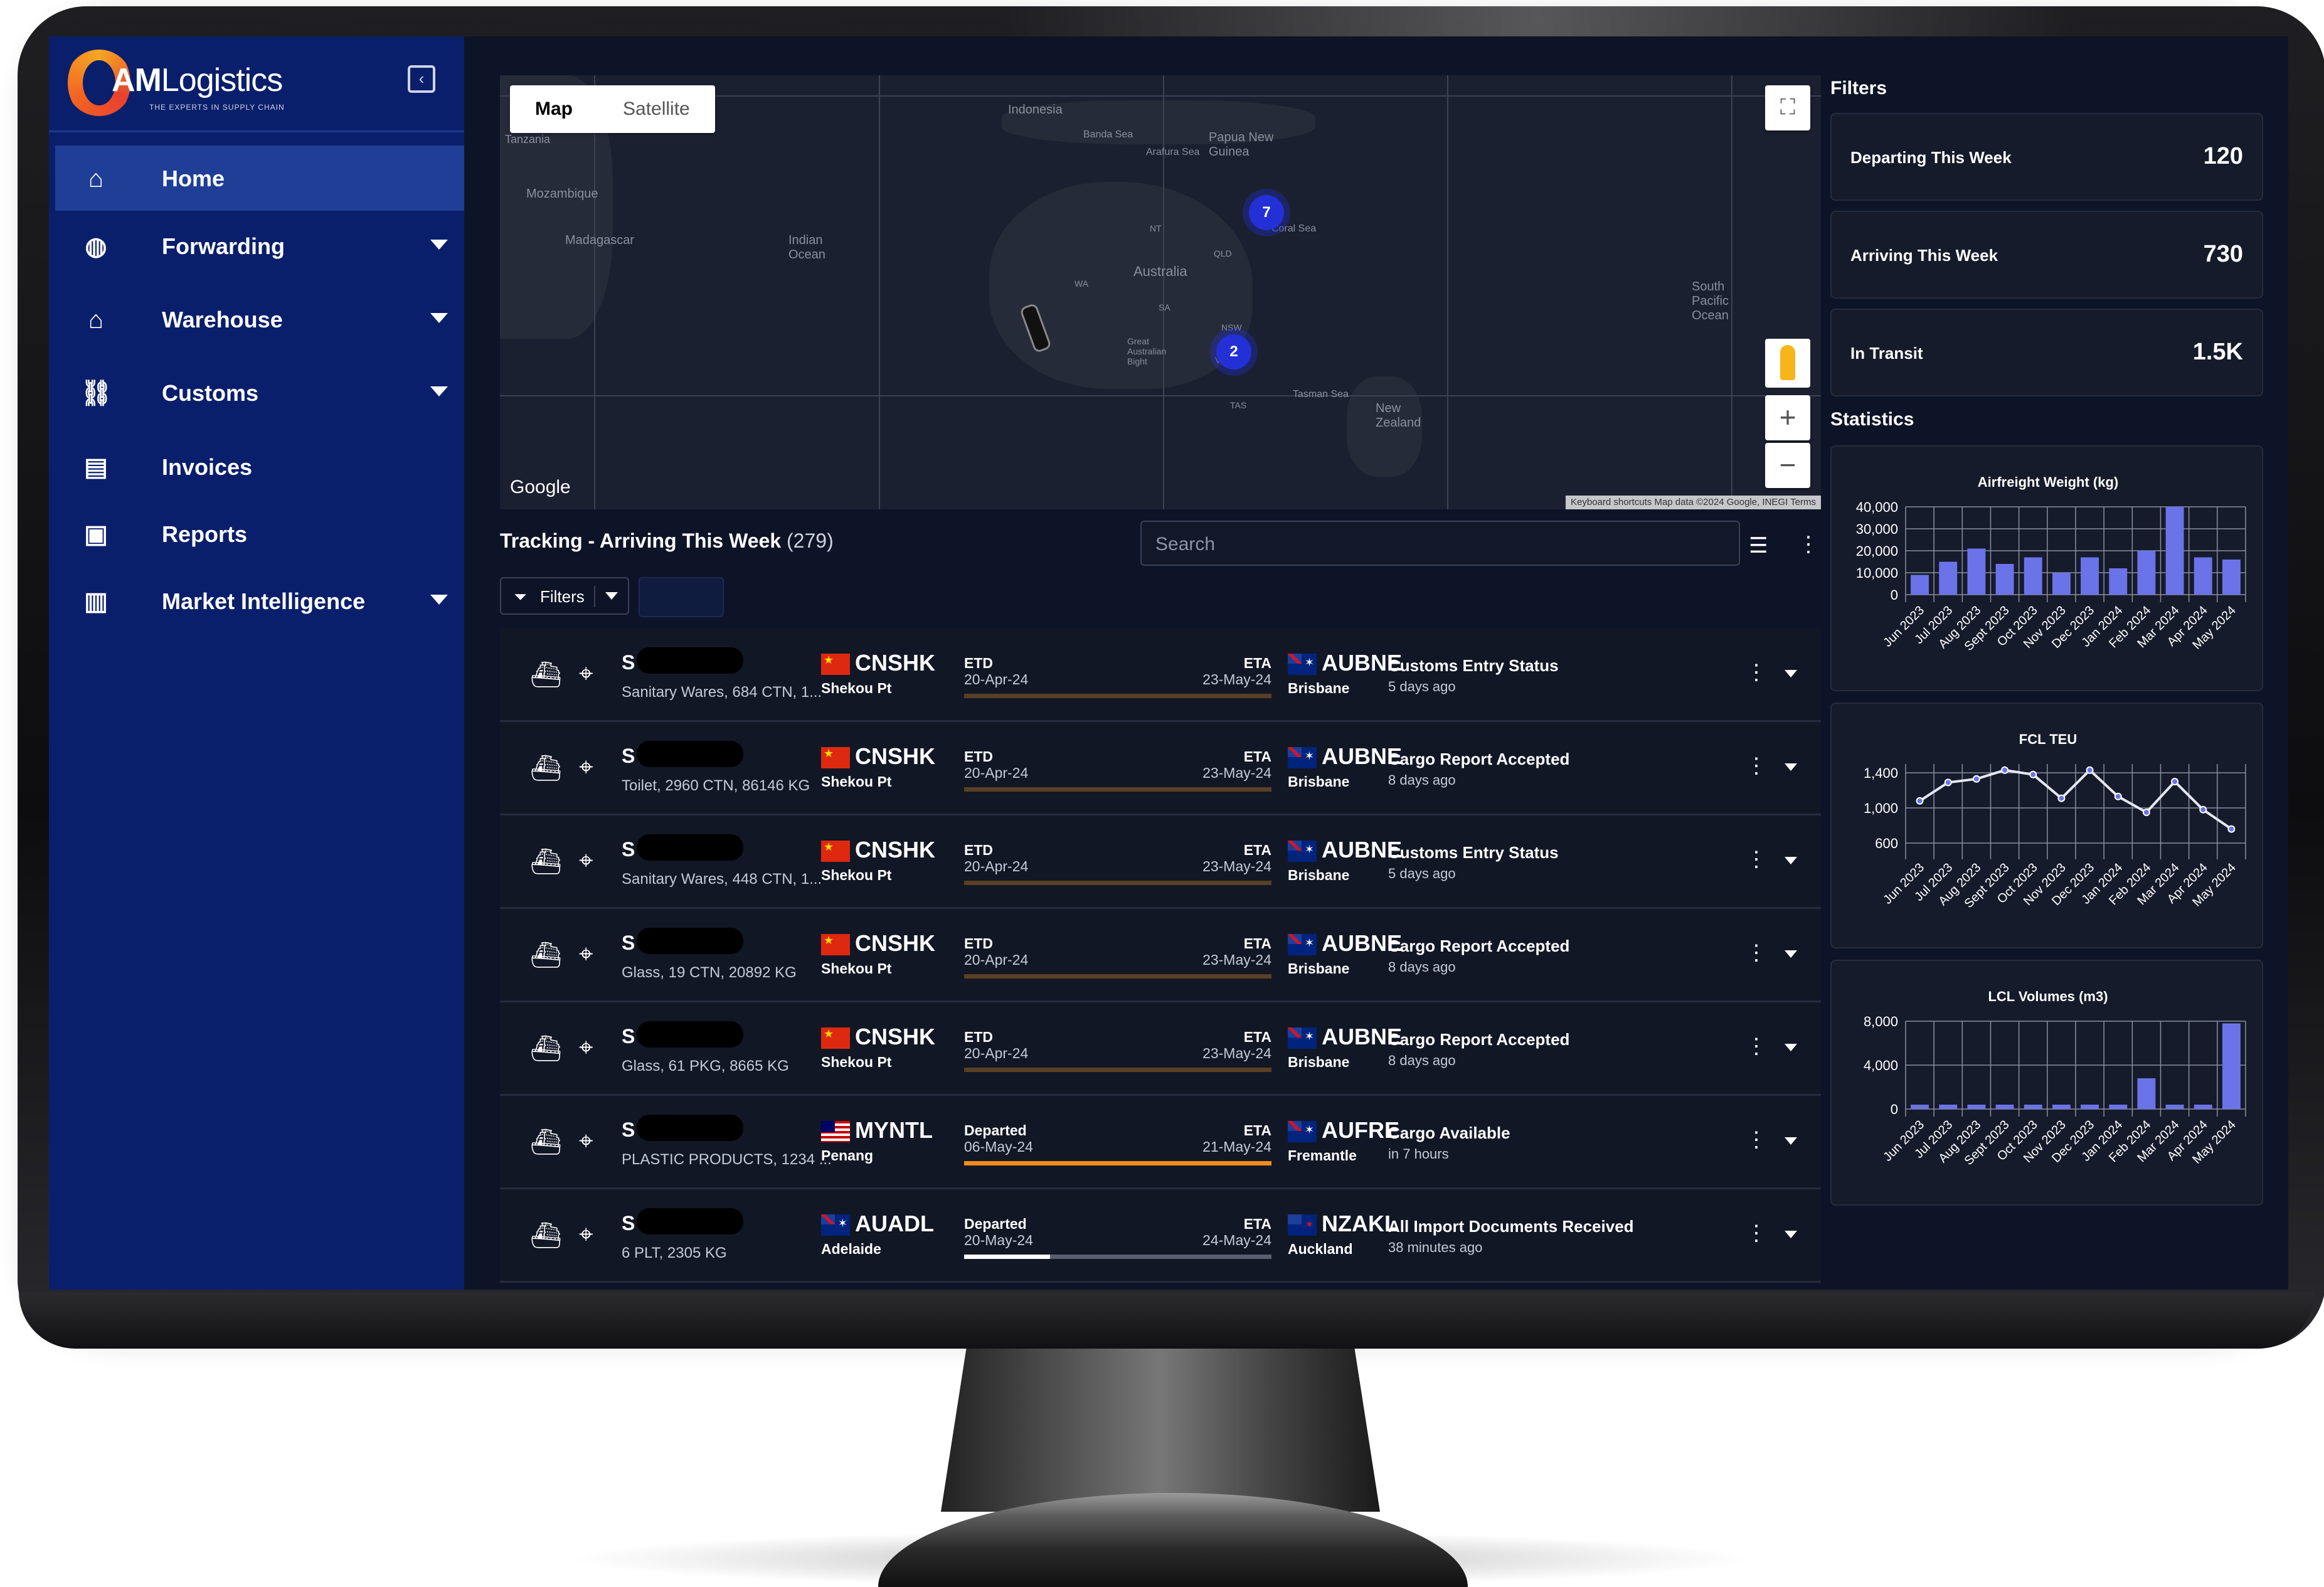  I want to click on chevron-down-icon, so click(439, 318).